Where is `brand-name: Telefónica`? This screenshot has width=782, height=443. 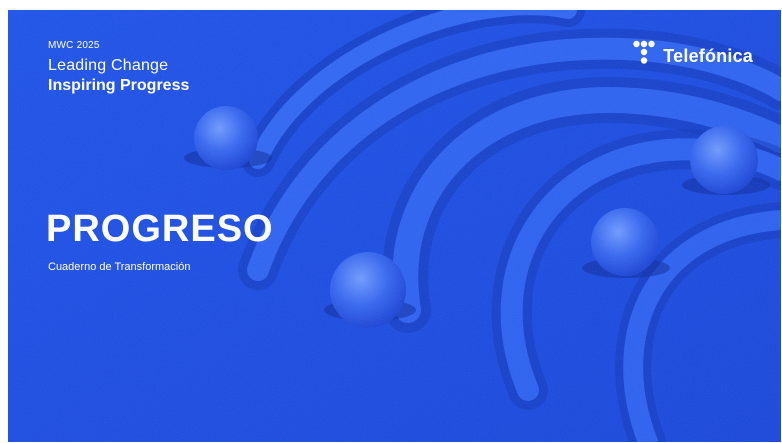
brand-name: Telefónica is located at coordinates (708, 55).